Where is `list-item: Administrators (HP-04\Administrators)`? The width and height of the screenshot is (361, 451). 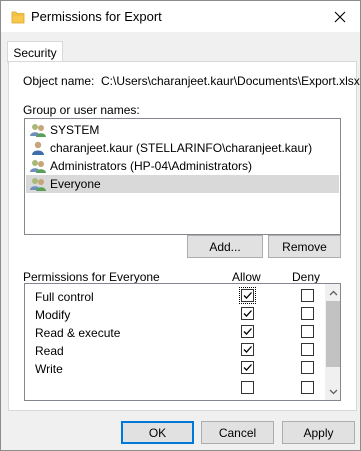 list-item: Administrators (HP-04\Administrators) is located at coordinates (182, 166).